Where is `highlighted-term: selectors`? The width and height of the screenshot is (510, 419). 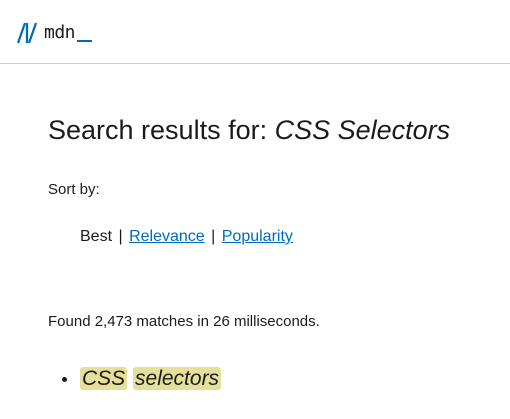
highlighted-term: selectors is located at coordinates (177, 378).